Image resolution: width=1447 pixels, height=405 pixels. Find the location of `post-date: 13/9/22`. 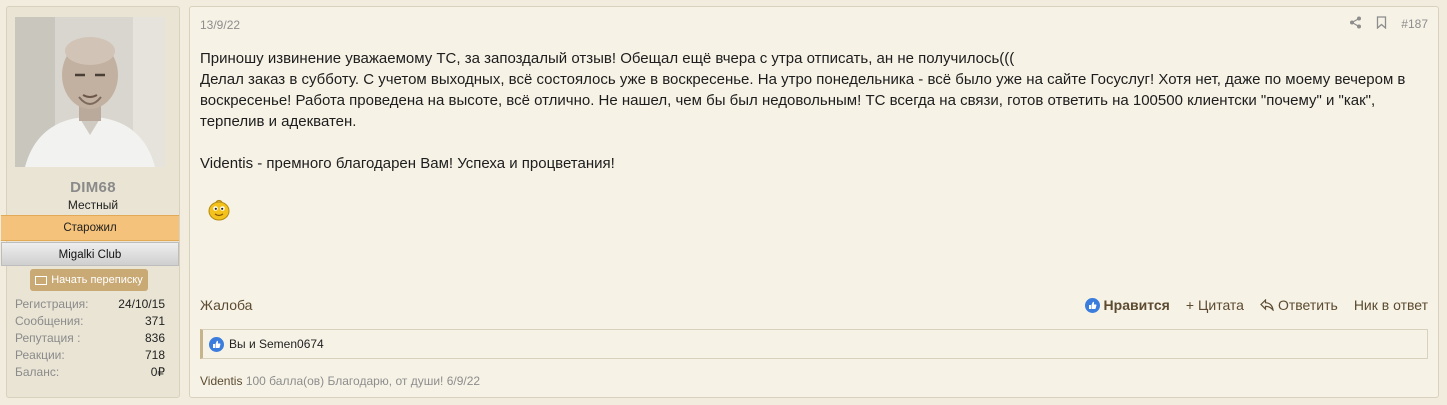

post-date: 13/9/22 is located at coordinates (220, 25).